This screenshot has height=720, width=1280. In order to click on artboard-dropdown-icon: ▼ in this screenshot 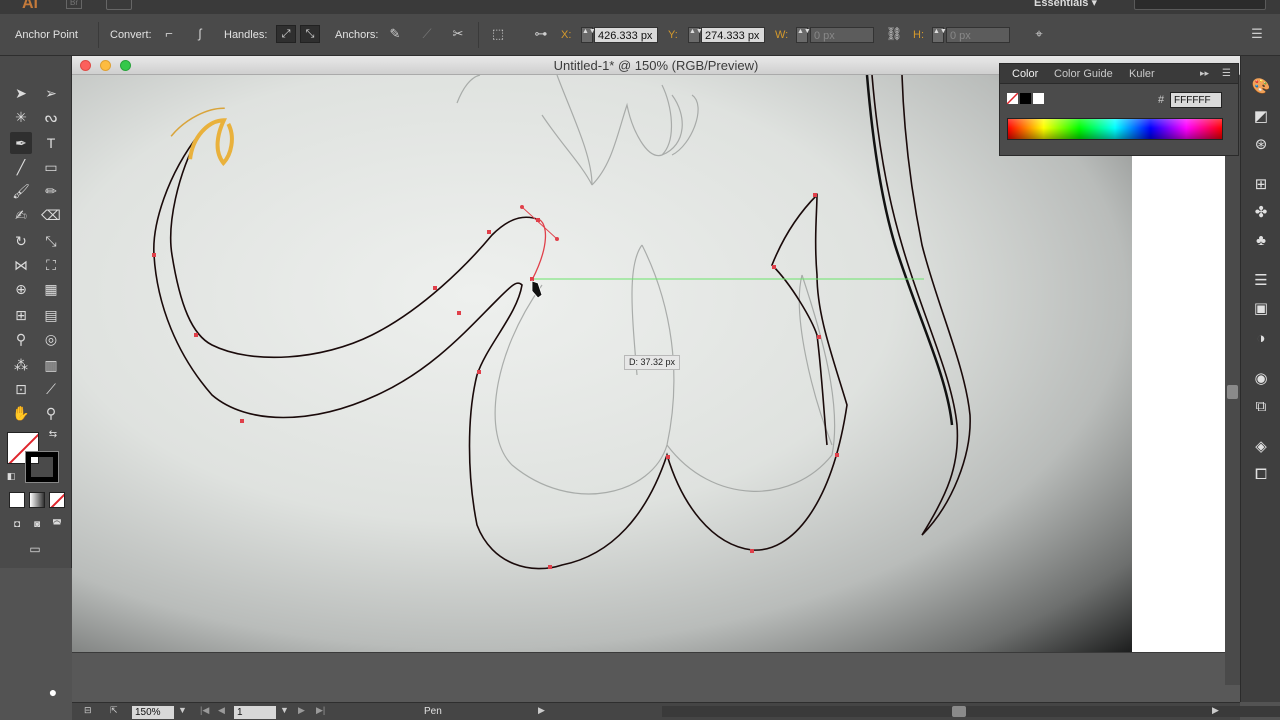, I will do `click(284, 710)`.